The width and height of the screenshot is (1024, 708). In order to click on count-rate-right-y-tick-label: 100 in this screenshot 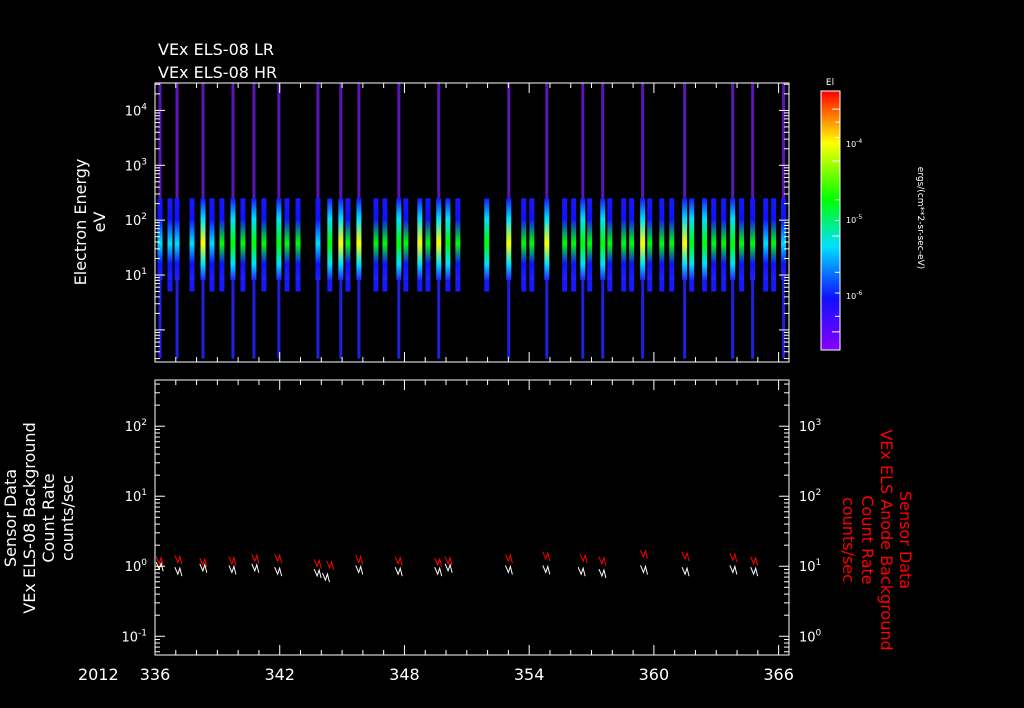, I will do `click(810, 636)`.